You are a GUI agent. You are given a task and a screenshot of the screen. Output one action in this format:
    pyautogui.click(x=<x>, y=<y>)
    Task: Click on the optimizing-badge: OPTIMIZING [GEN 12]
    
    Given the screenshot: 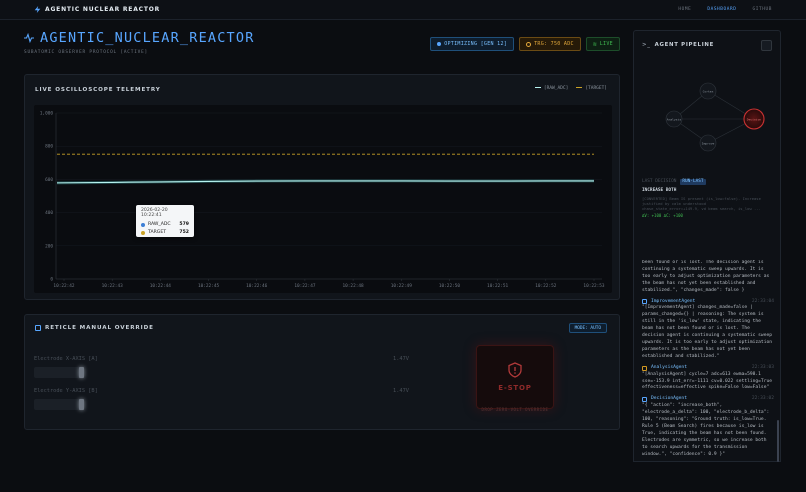 What is the action you would take?
    pyautogui.click(x=472, y=44)
    